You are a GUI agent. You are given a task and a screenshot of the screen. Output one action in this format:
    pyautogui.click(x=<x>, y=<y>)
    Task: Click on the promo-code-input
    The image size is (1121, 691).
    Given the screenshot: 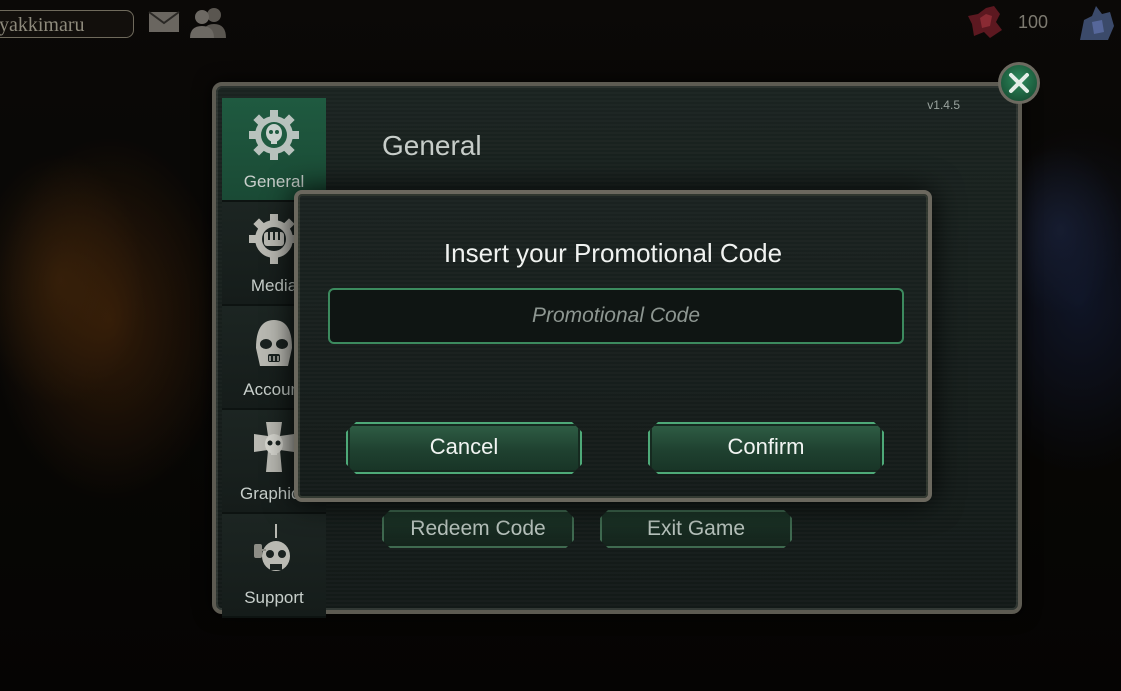 What is the action you would take?
    pyautogui.click(x=616, y=316)
    